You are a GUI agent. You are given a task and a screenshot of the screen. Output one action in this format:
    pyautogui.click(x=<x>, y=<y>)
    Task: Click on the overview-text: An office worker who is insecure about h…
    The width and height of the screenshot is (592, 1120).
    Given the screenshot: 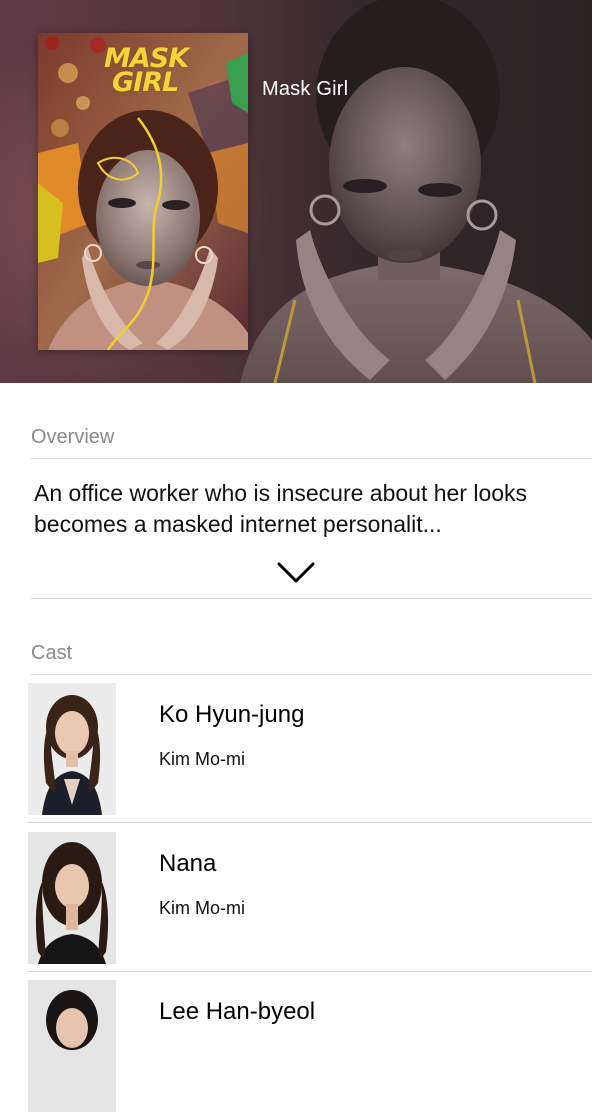 What is the action you would take?
    pyautogui.click(x=281, y=508)
    